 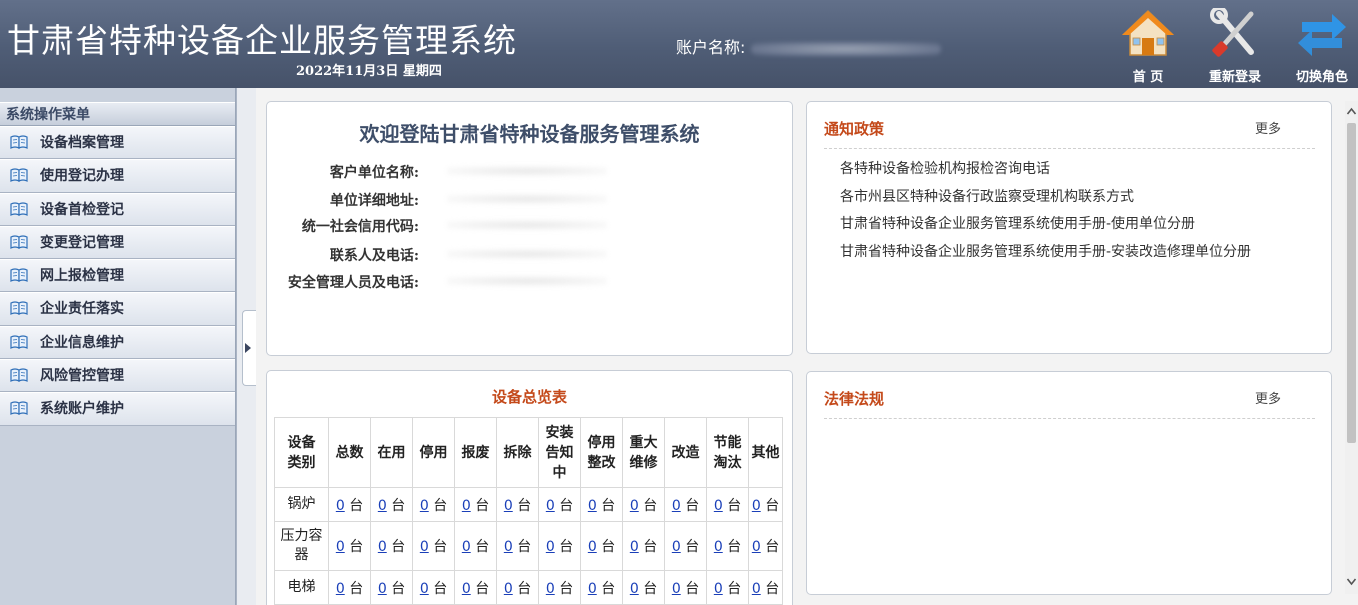 I want to click on divider, so click(x=1069, y=418).